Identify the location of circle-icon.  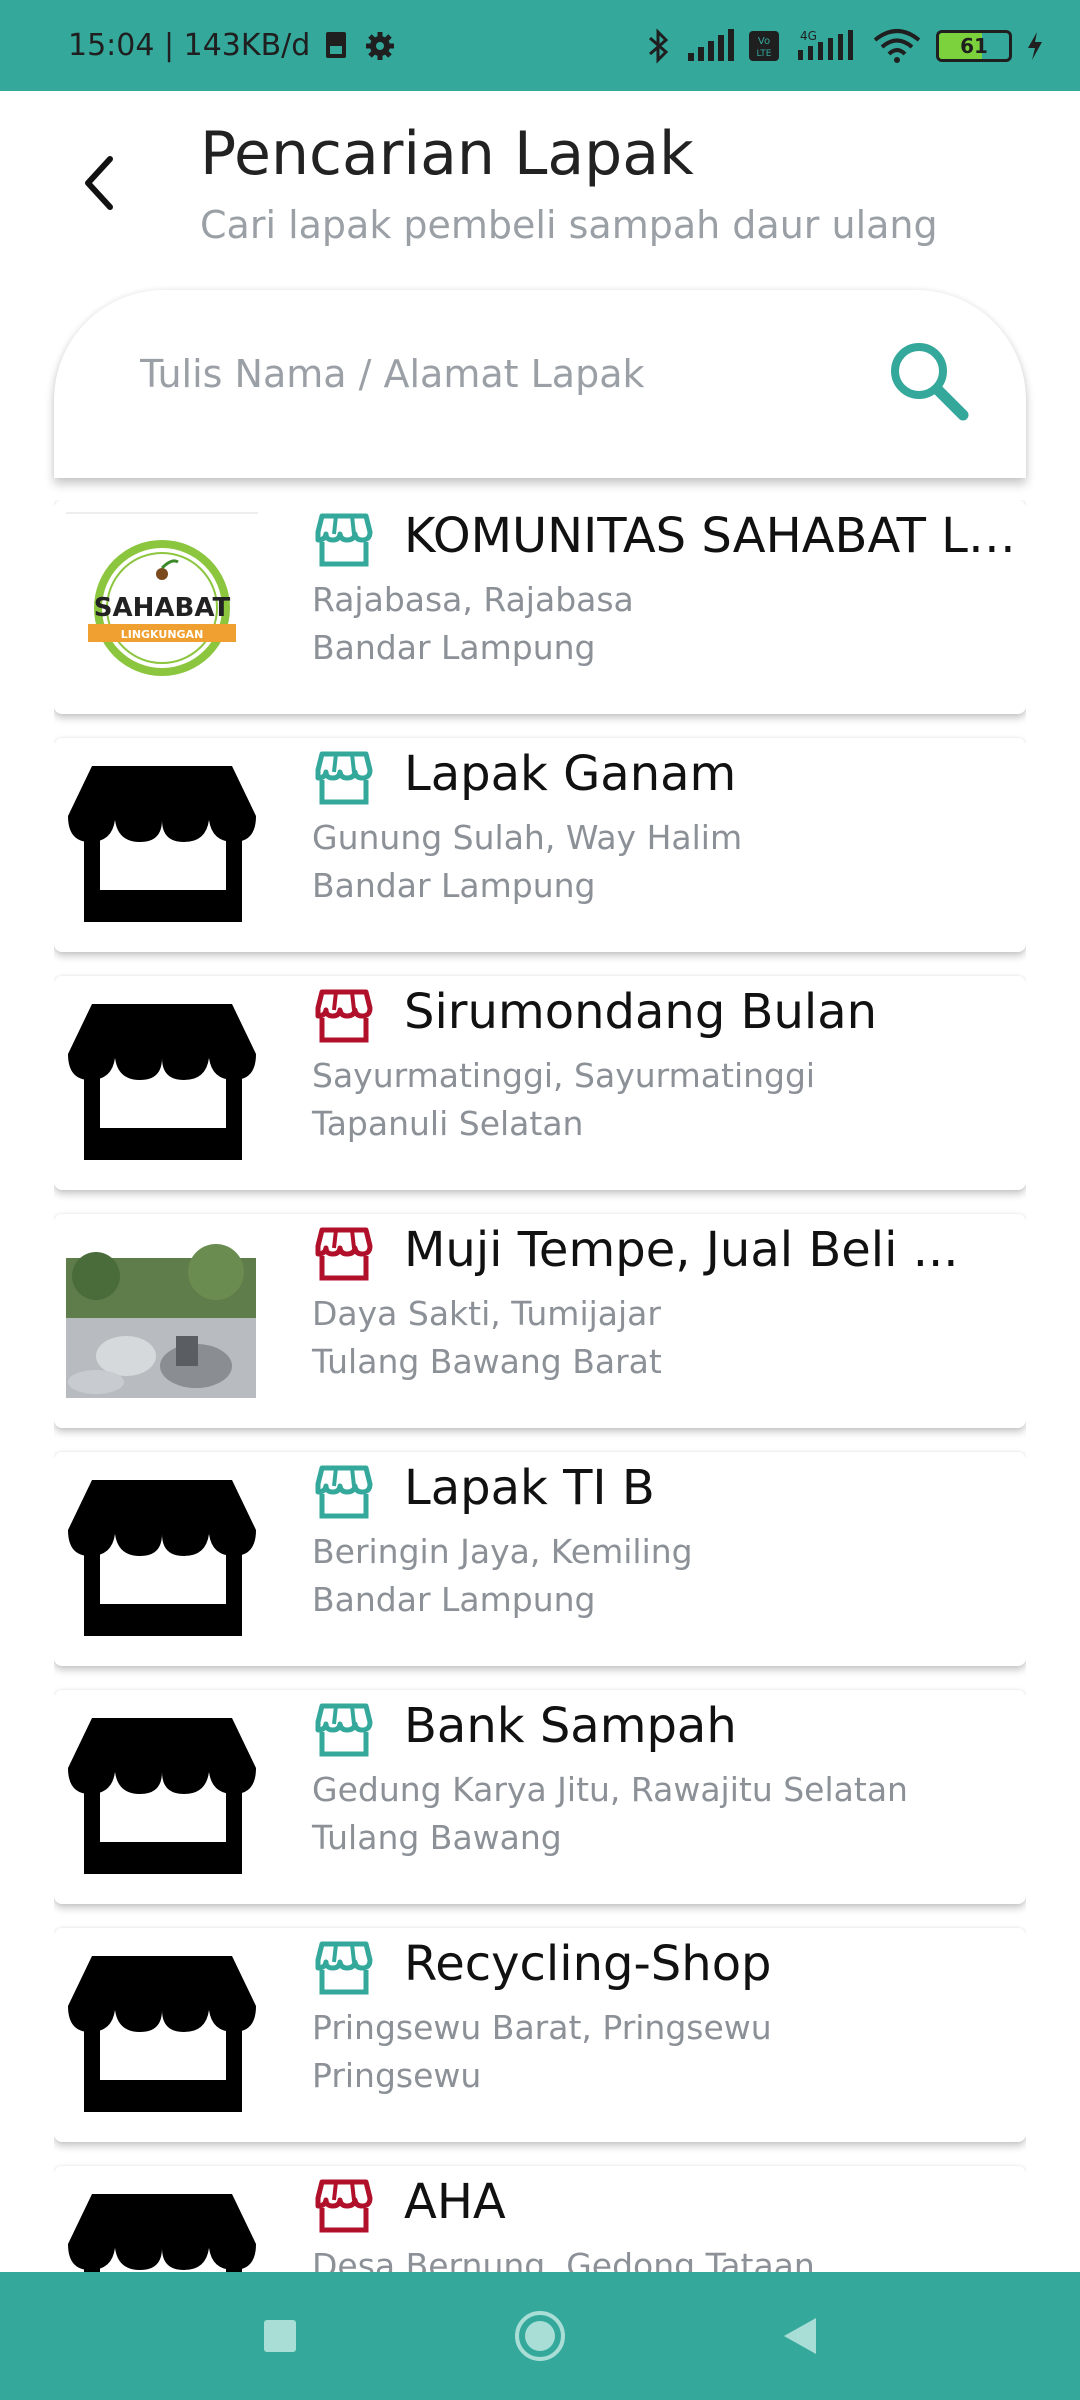
(540, 2336).